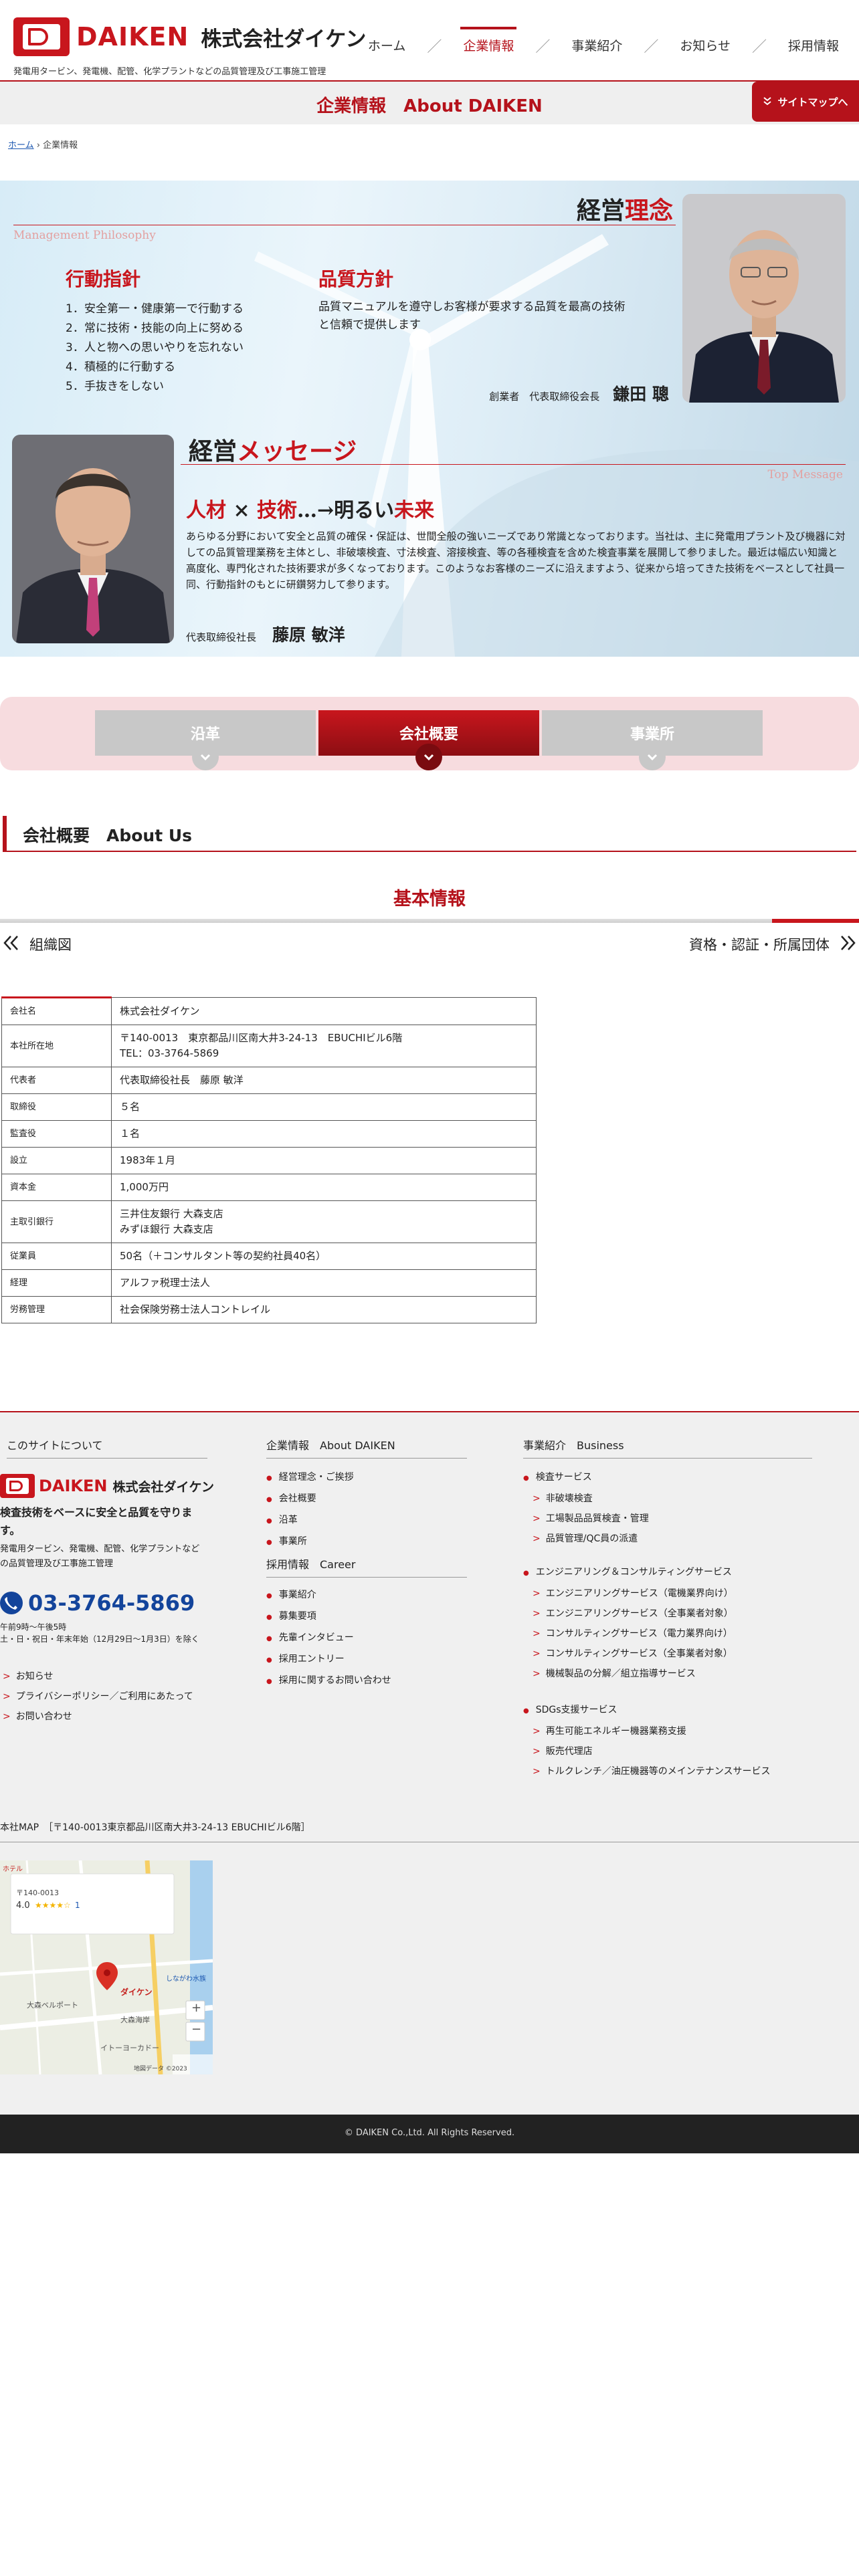  What do you see at coordinates (129, 2048) in the screenshot?
I see `map-place-label: イトーヨーカドー` at bounding box center [129, 2048].